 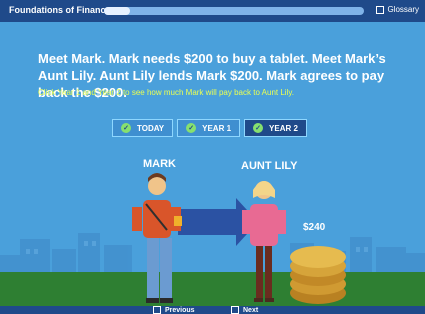 What do you see at coordinates (180, 310) in the screenshot?
I see `previous-label: Previous` at bounding box center [180, 310].